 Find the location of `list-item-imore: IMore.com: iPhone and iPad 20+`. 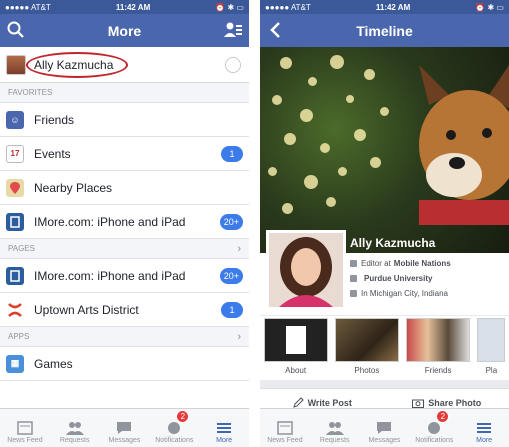

list-item-imore: IMore.com: iPhone and iPad 20+ is located at coordinates (124, 222).